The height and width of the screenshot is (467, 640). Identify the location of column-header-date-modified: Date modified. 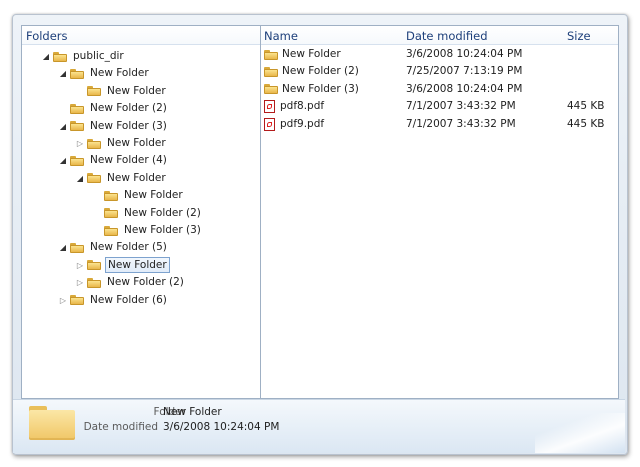
(447, 36).